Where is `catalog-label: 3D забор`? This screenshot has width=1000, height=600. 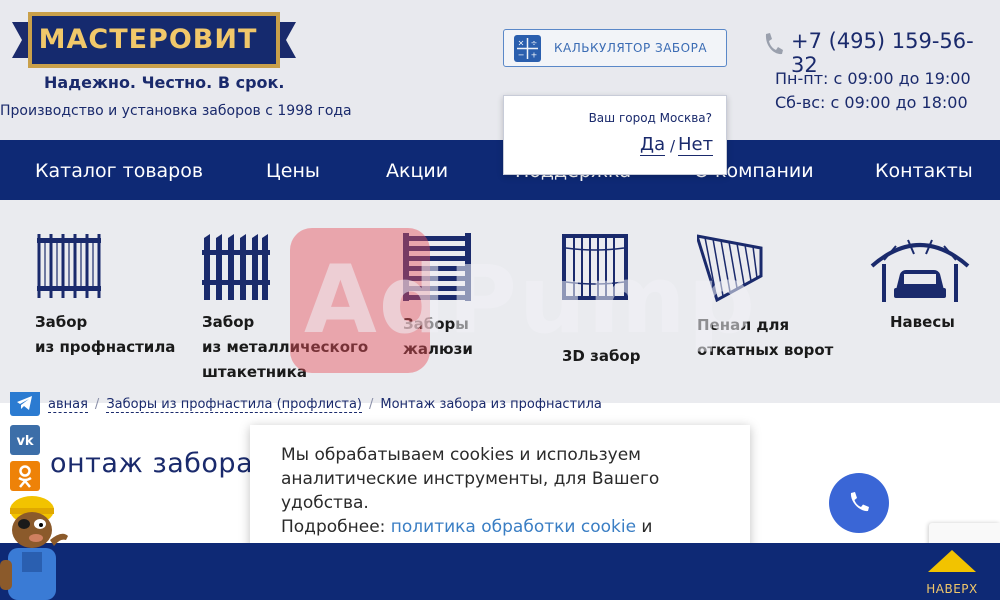
catalog-label: 3D забор is located at coordinates (601, 356).